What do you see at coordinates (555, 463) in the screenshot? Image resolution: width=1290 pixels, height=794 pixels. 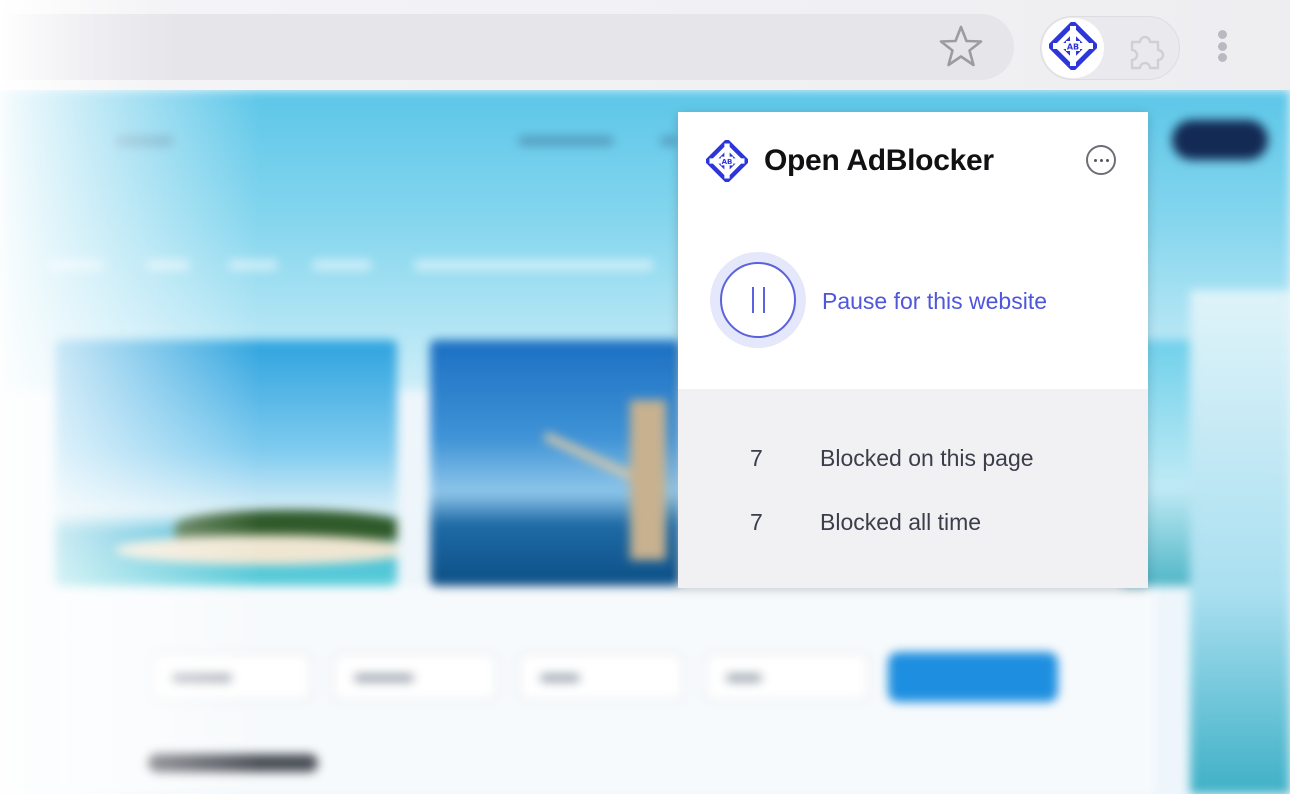 I see `destination-card-image` at bounding box center [555, 463].